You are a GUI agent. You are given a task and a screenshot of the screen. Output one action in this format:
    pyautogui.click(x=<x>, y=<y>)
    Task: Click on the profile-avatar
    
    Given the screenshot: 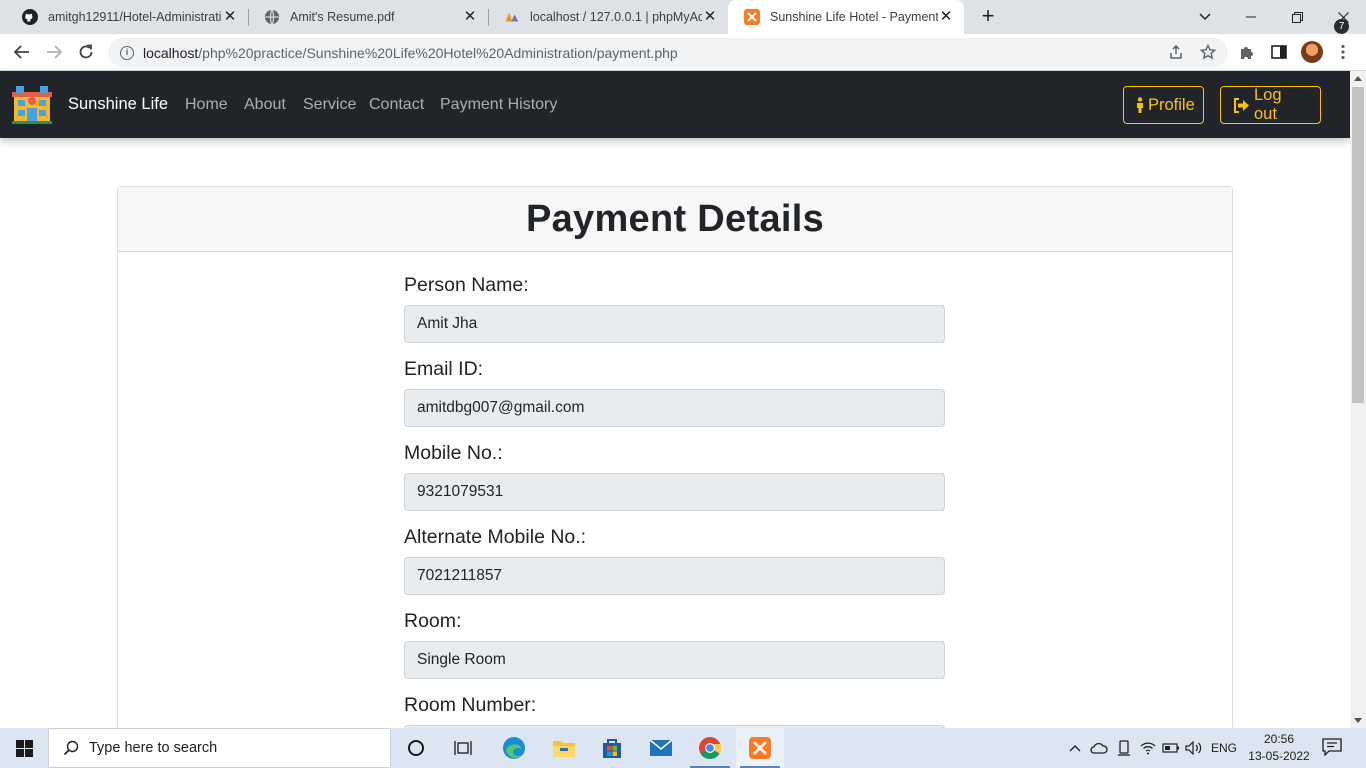 What is the action you would take?
    pyautogui.click(x=1312, y=52)
    